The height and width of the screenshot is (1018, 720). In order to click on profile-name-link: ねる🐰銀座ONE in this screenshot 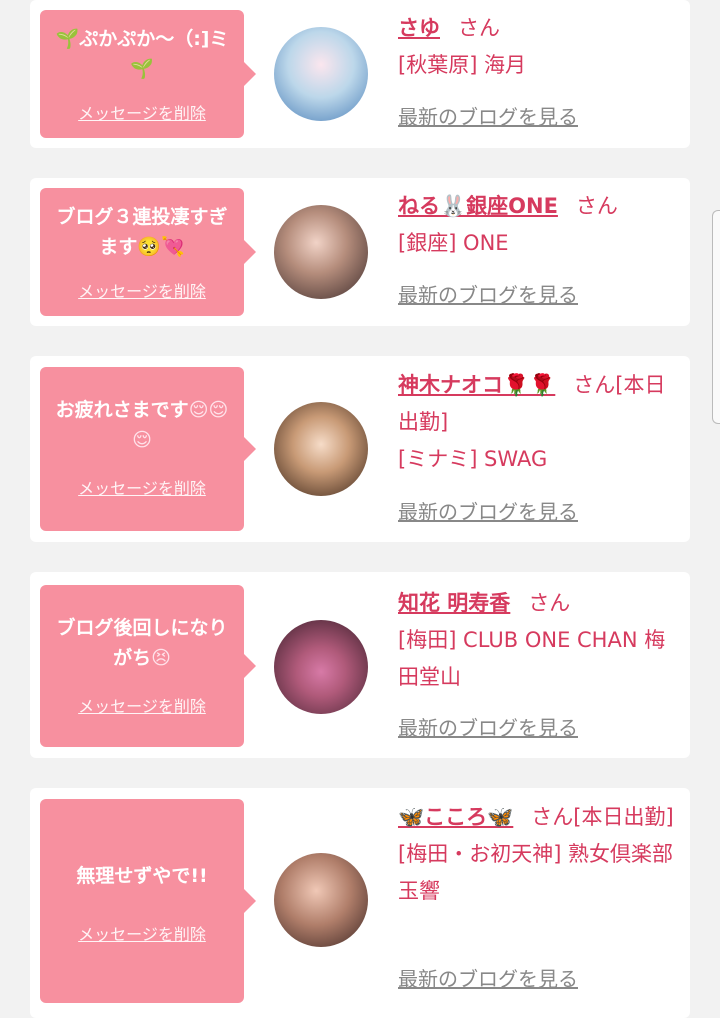, I will do `click(478, 206)`.